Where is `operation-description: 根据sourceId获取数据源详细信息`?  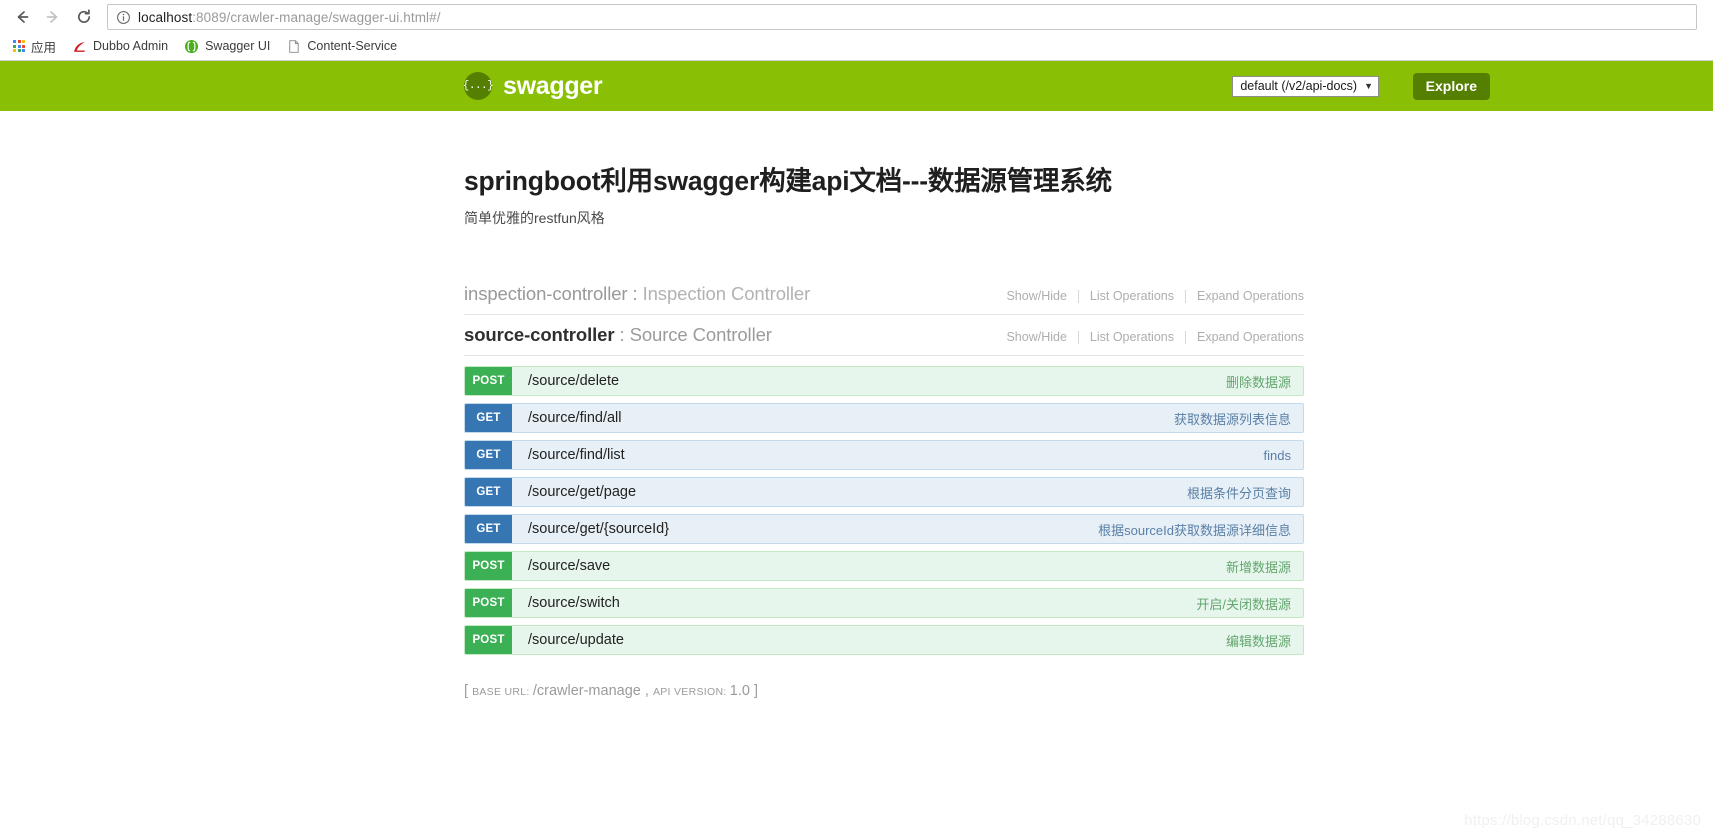
operation-description: 根据sourceId获取数据源详细信息 is located at coordinates (1194, 530).